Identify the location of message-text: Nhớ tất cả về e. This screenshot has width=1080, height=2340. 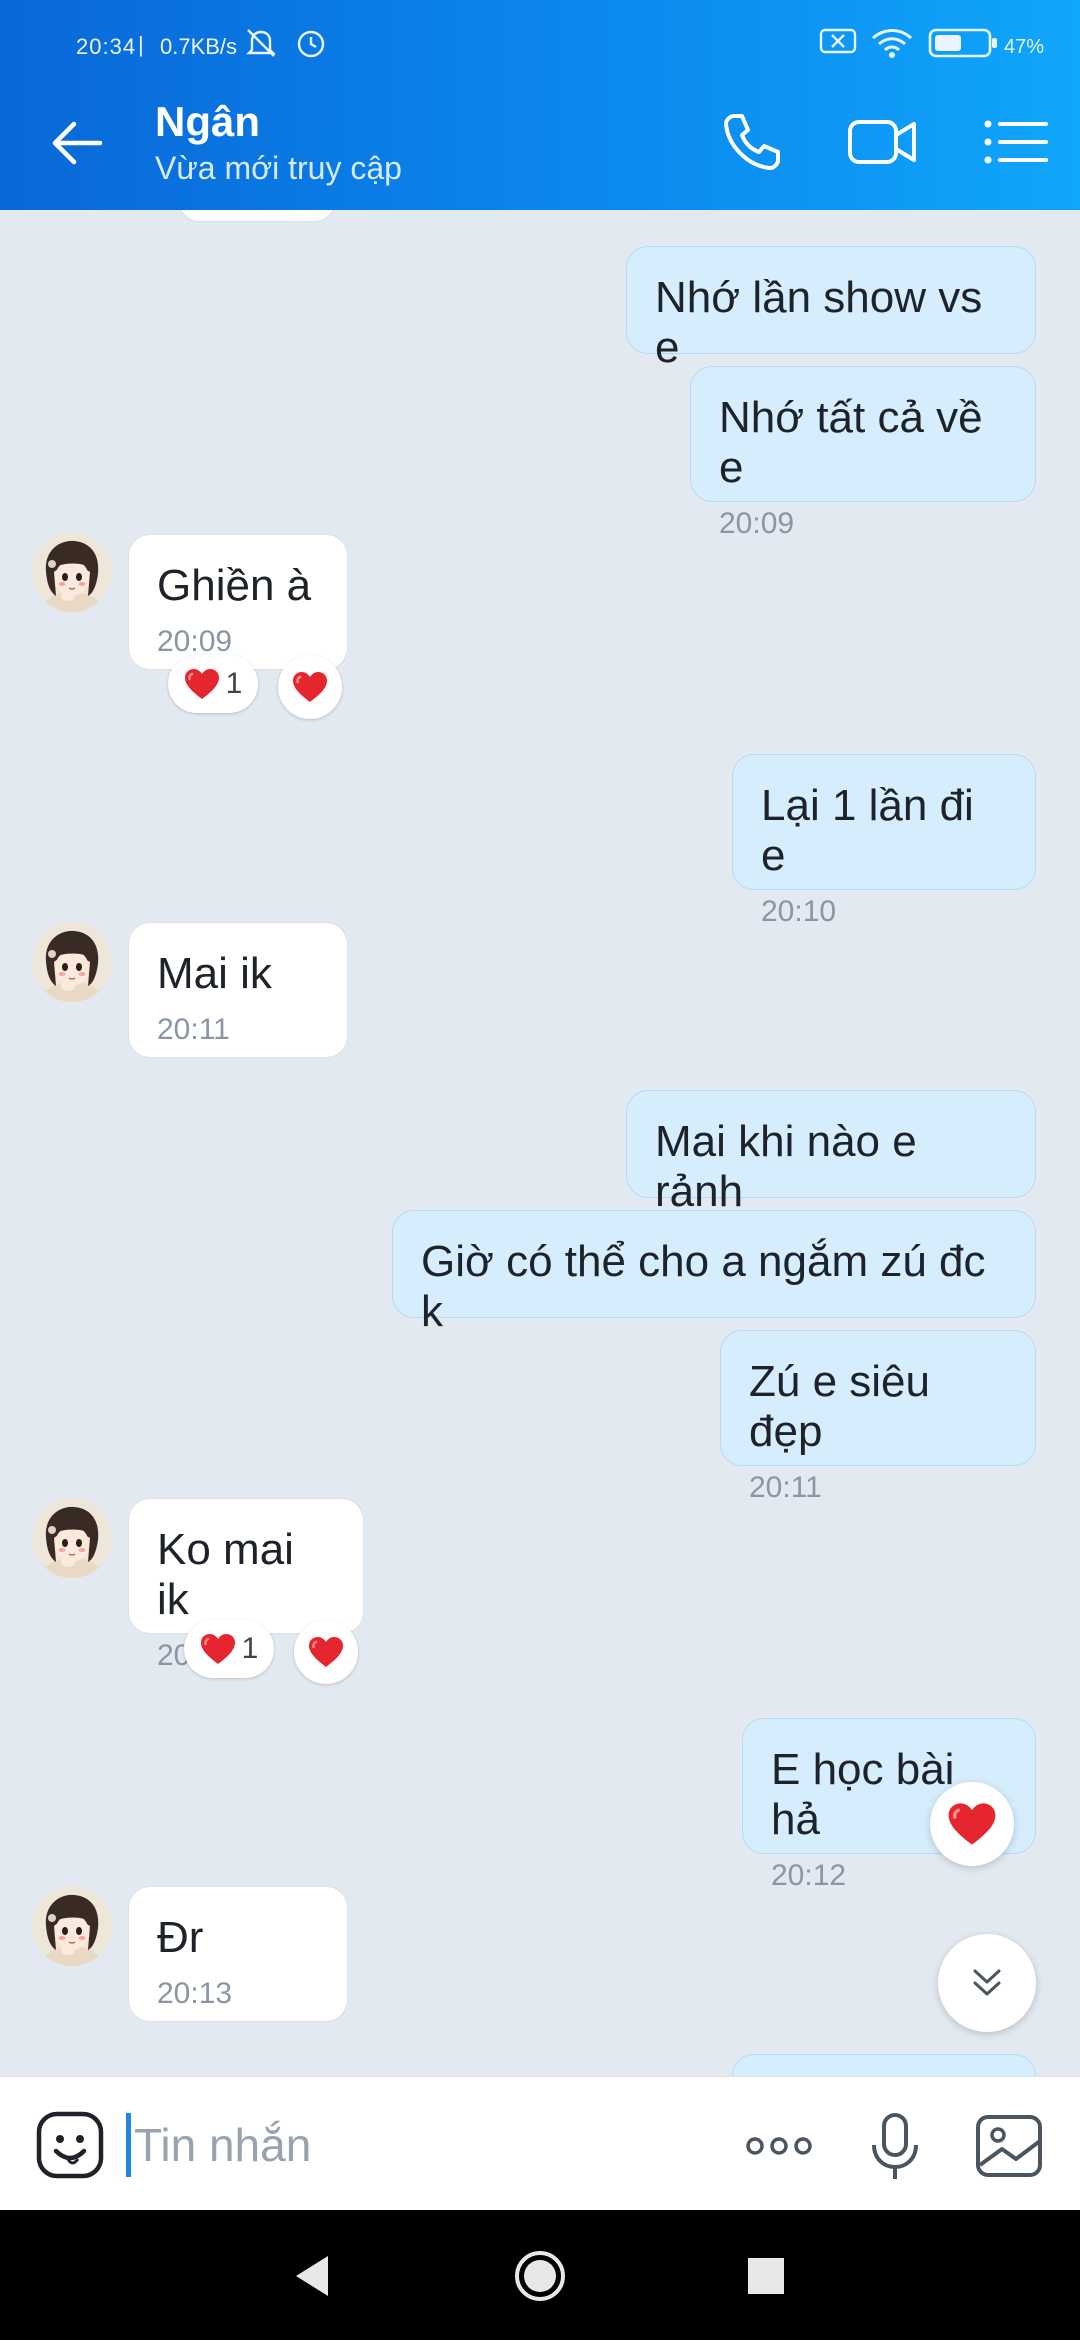
(851, 442).